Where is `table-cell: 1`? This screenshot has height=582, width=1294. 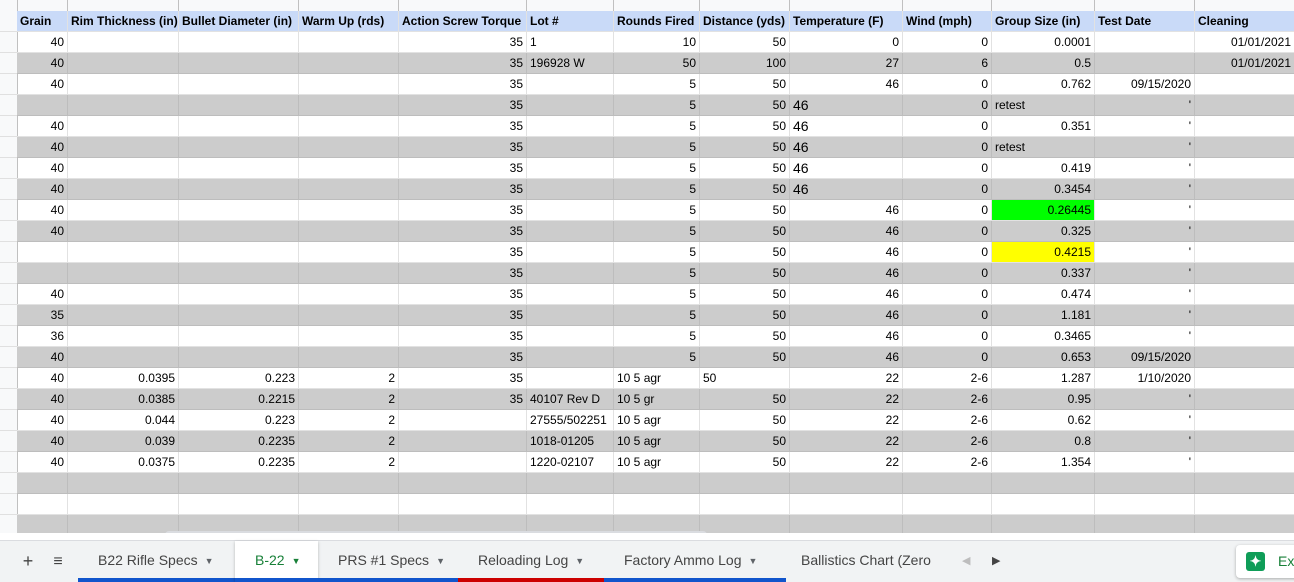
table-cell: 1 is located at coordinates (570, 42).